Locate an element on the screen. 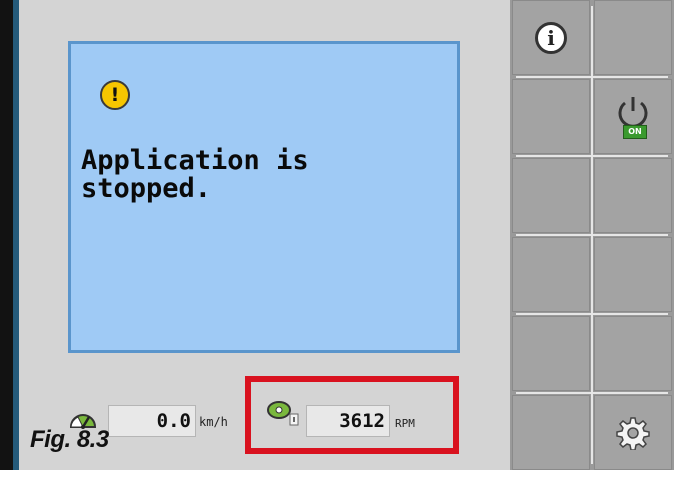 Image resolution: width=674 pixels, height=477 pixels. settings-button is located at coordinates (633, 432).